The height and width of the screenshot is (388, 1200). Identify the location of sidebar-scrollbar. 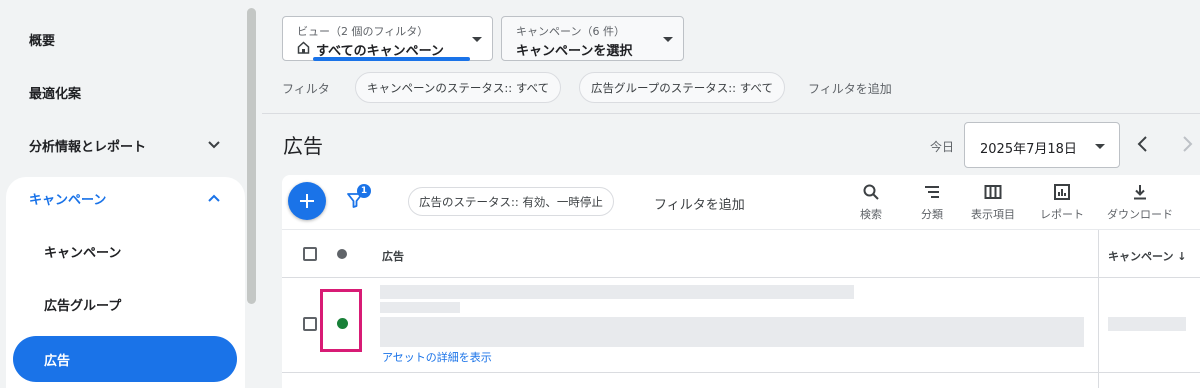
(251, 156).